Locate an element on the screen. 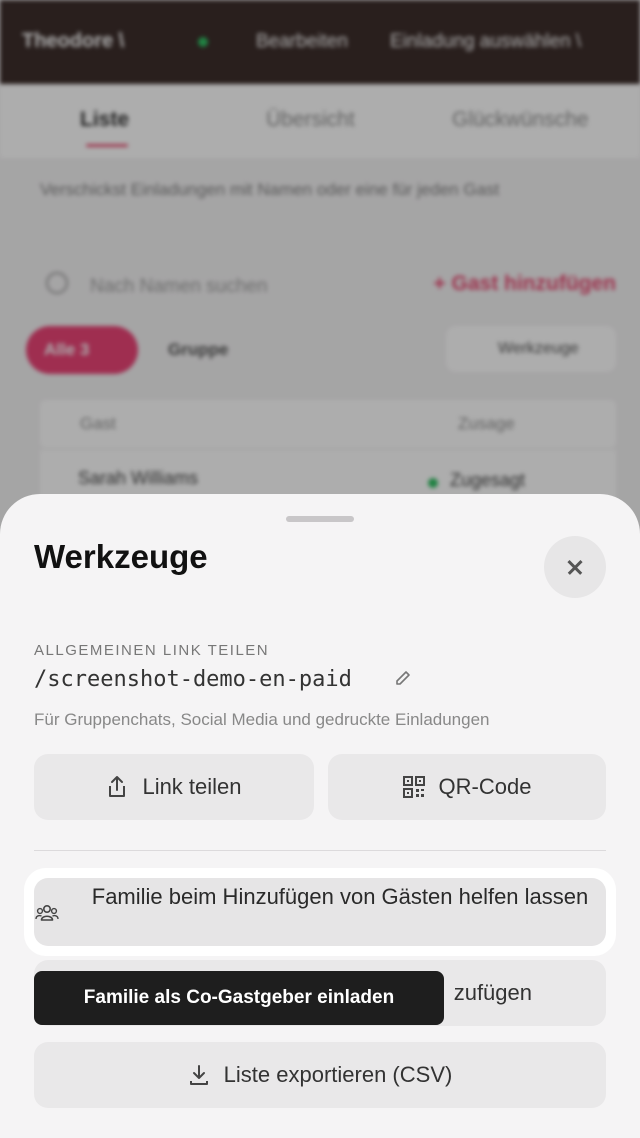 The image size is (640, 1138). close-button is located at coordinates (575, 567).